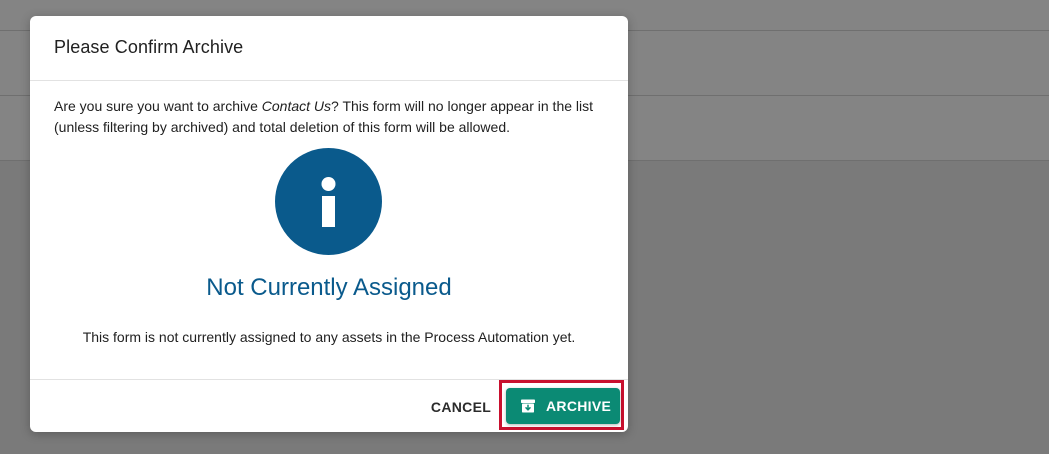  Describe the element at coordinates (461, 407) in the screenshot. I see `cancel-button: CANCEL` at that location.